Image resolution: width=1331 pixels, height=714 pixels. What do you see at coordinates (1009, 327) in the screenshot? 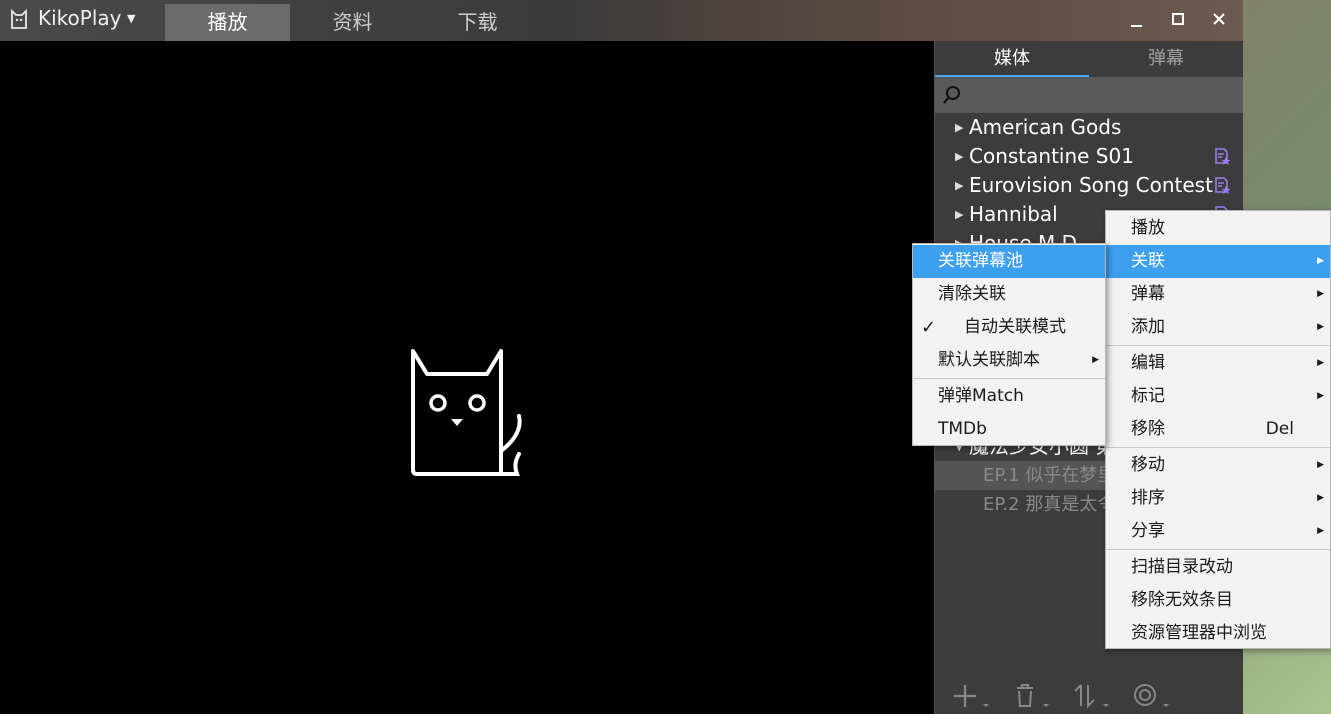
I see `submenu-item-auto-associate: ✓ 自动关联模式` at bounding box center [1009, 327].